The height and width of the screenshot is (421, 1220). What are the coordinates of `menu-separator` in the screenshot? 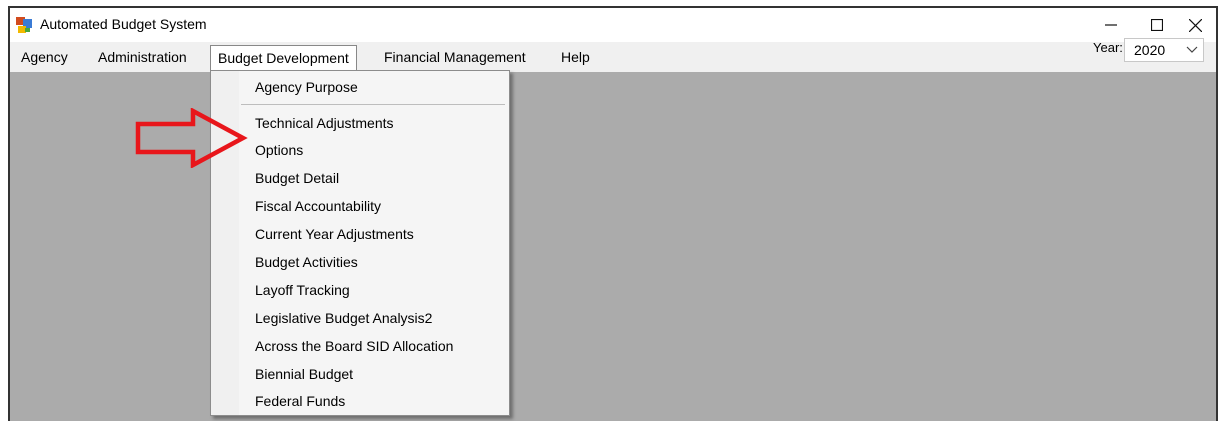 It's located at (373, 104).